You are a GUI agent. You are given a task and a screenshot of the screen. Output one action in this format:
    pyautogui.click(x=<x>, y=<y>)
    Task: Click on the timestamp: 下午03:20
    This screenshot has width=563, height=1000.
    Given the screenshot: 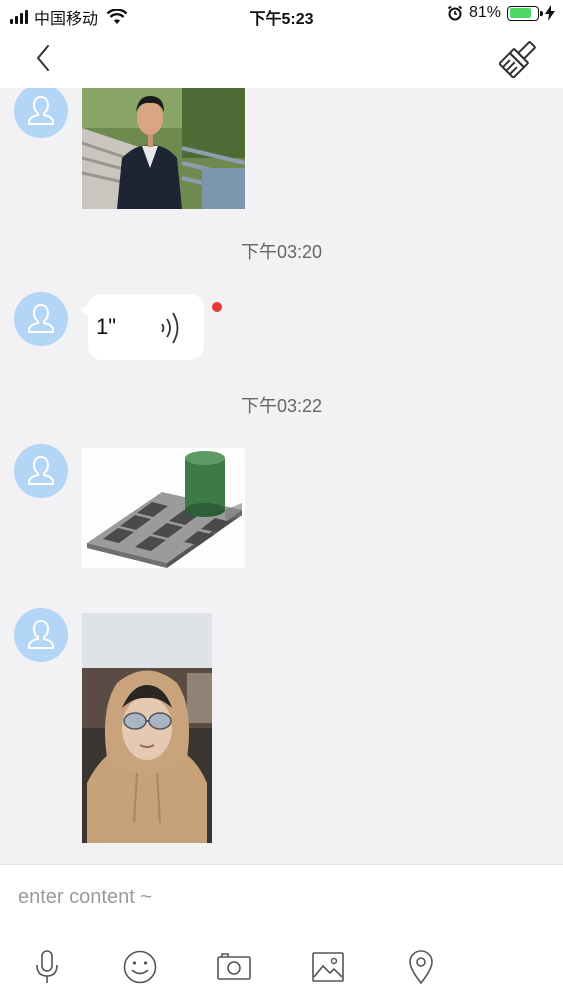 What is the action you would take?
    pyautogui.click(x=281, y=252)
    